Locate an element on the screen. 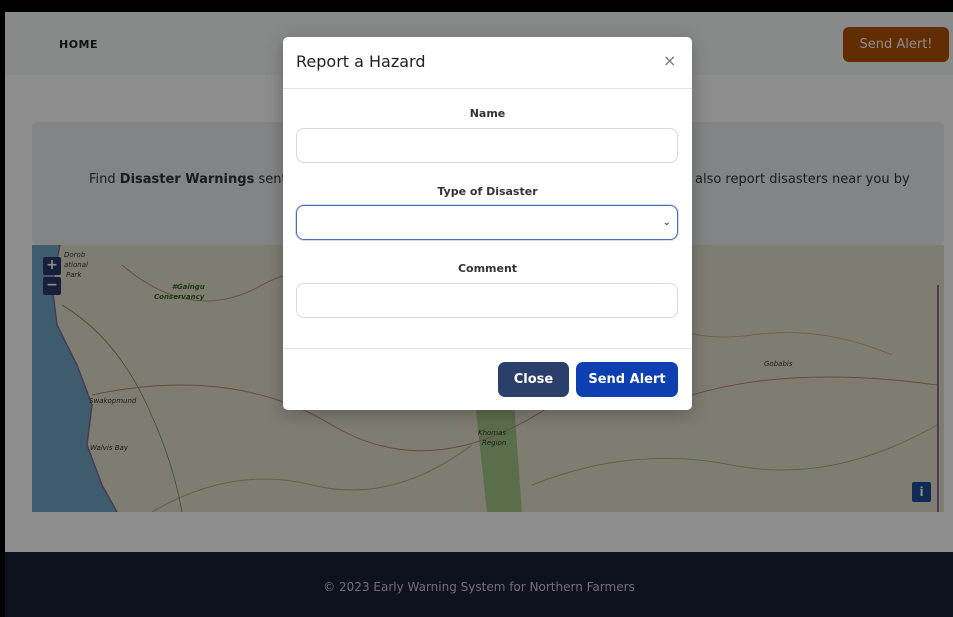  name-input is located at coordinates (487, 145).